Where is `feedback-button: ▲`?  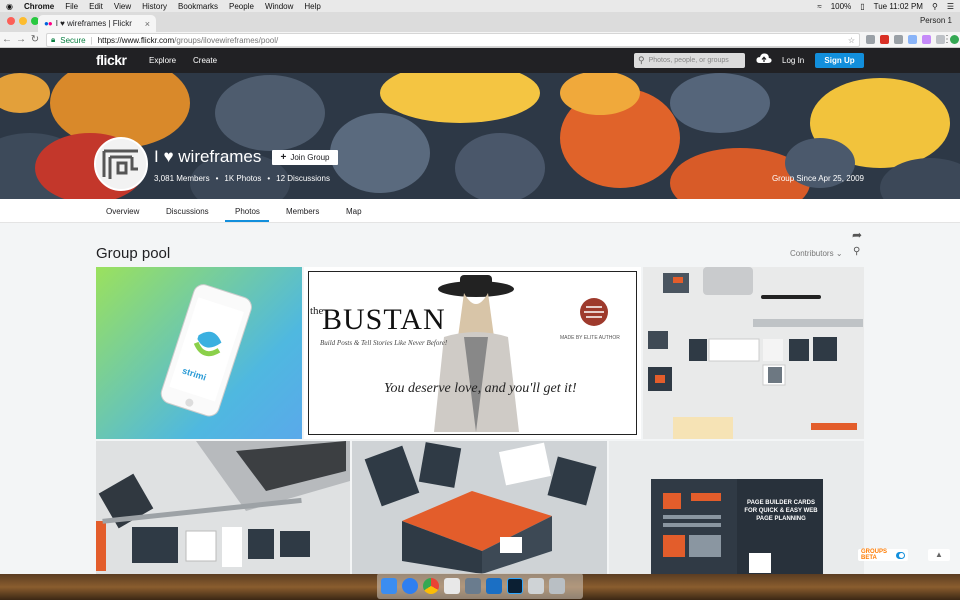
feedback-button: ▲ is located at coordinates (939, 555).